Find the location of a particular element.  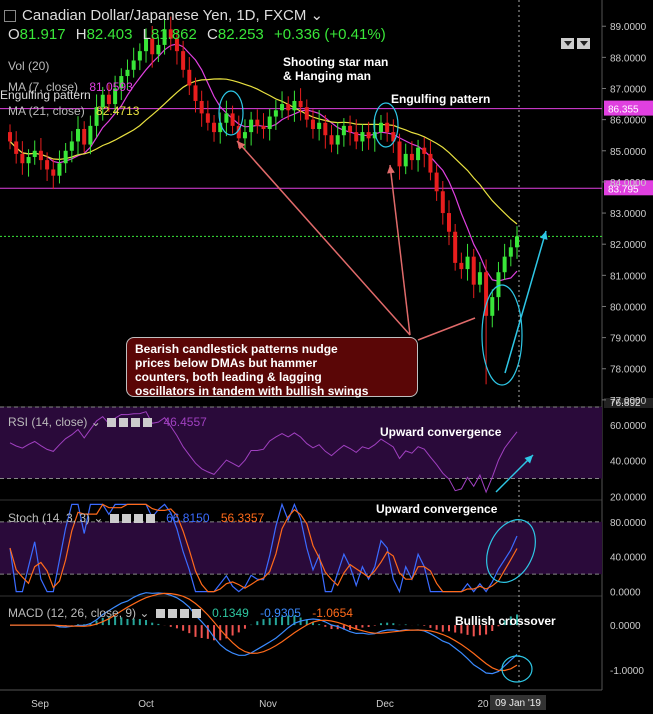

open-key: O is located at coordinates (14, 34).